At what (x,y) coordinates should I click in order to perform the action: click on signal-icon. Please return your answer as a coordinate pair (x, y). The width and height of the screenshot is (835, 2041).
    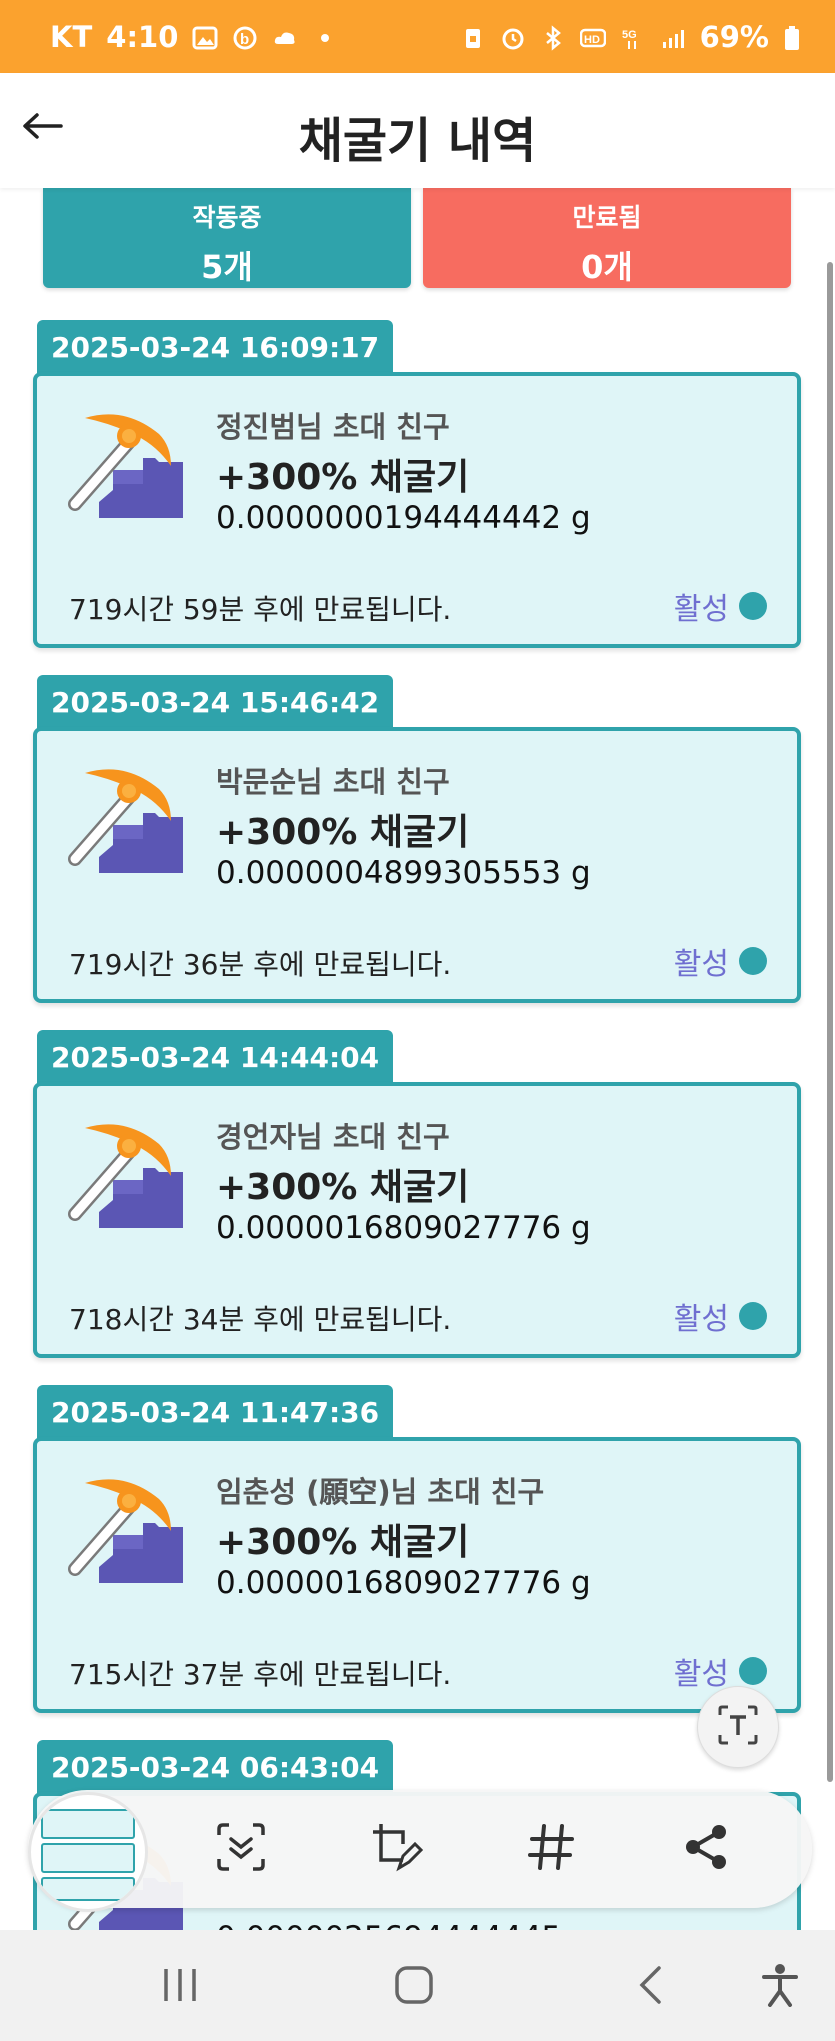
    Looking at the image, I should click on (673, 37).